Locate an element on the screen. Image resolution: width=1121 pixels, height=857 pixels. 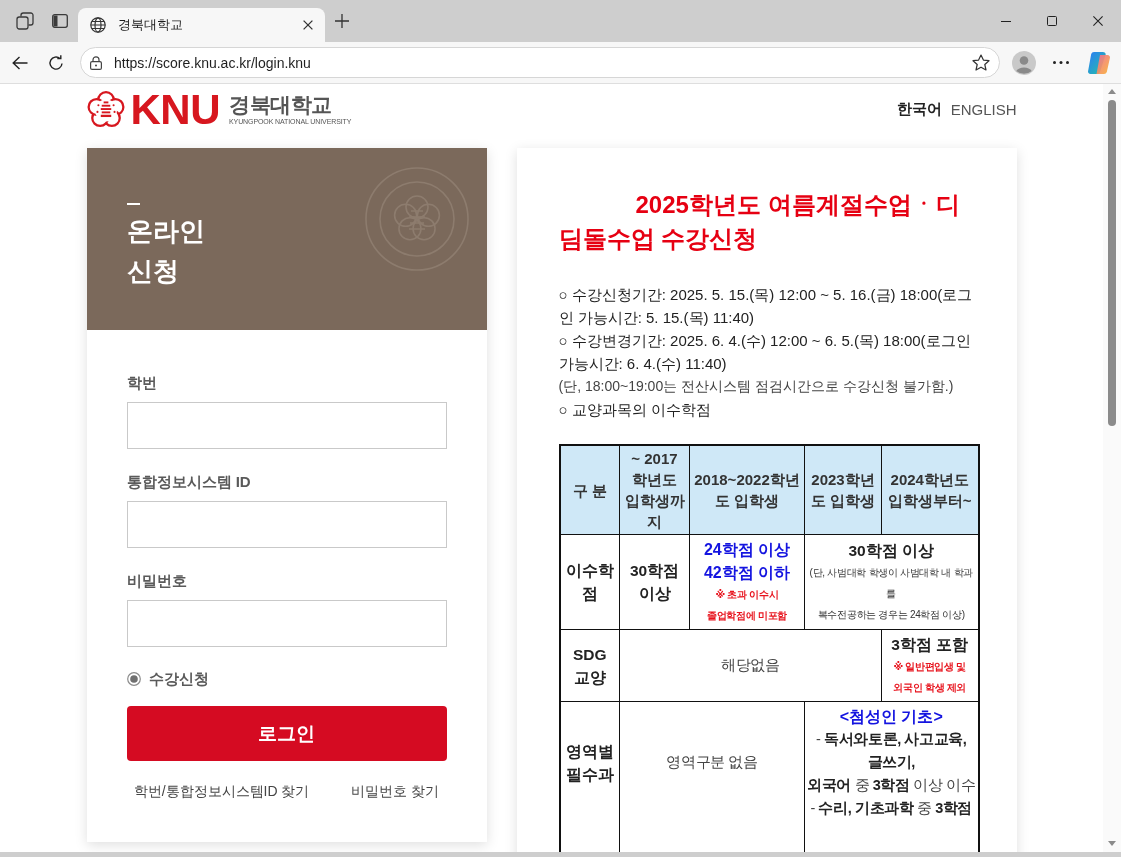
cell-text: 30학점 이상 is located at coordinates (891, 551).